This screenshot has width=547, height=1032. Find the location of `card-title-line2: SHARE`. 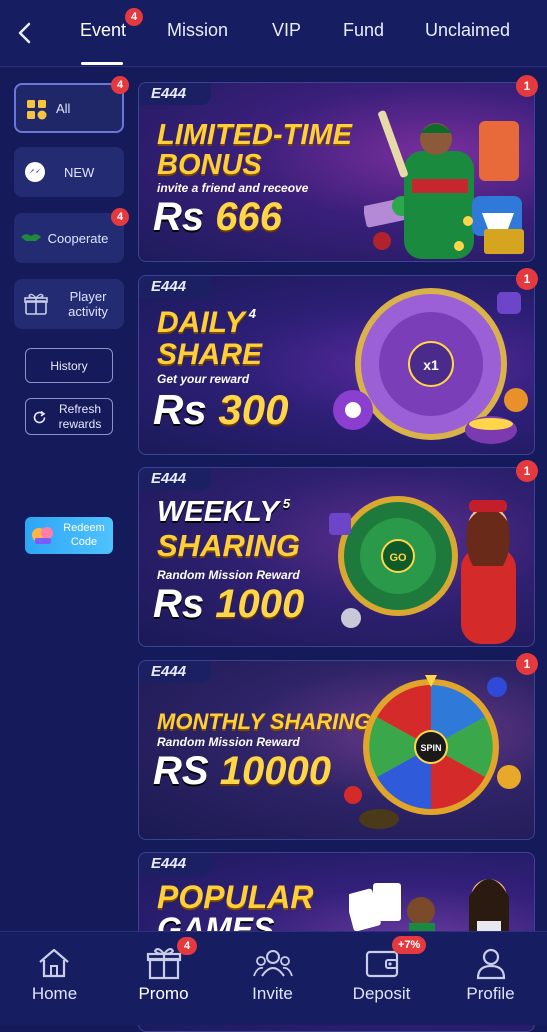

card-title-line2: SHARE is located at coordinates (210, 354).